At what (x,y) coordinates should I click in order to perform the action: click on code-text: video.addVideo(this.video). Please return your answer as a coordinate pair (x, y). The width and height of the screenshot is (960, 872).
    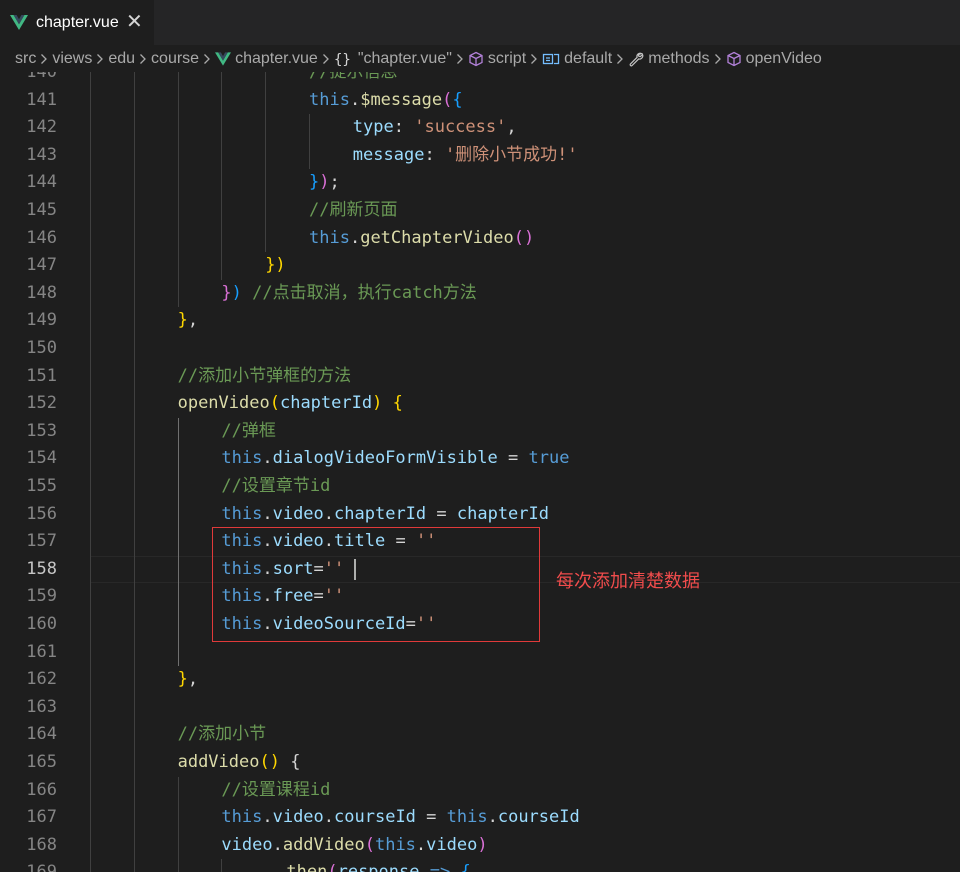
    Looking at the image, I should click on (354, 846).